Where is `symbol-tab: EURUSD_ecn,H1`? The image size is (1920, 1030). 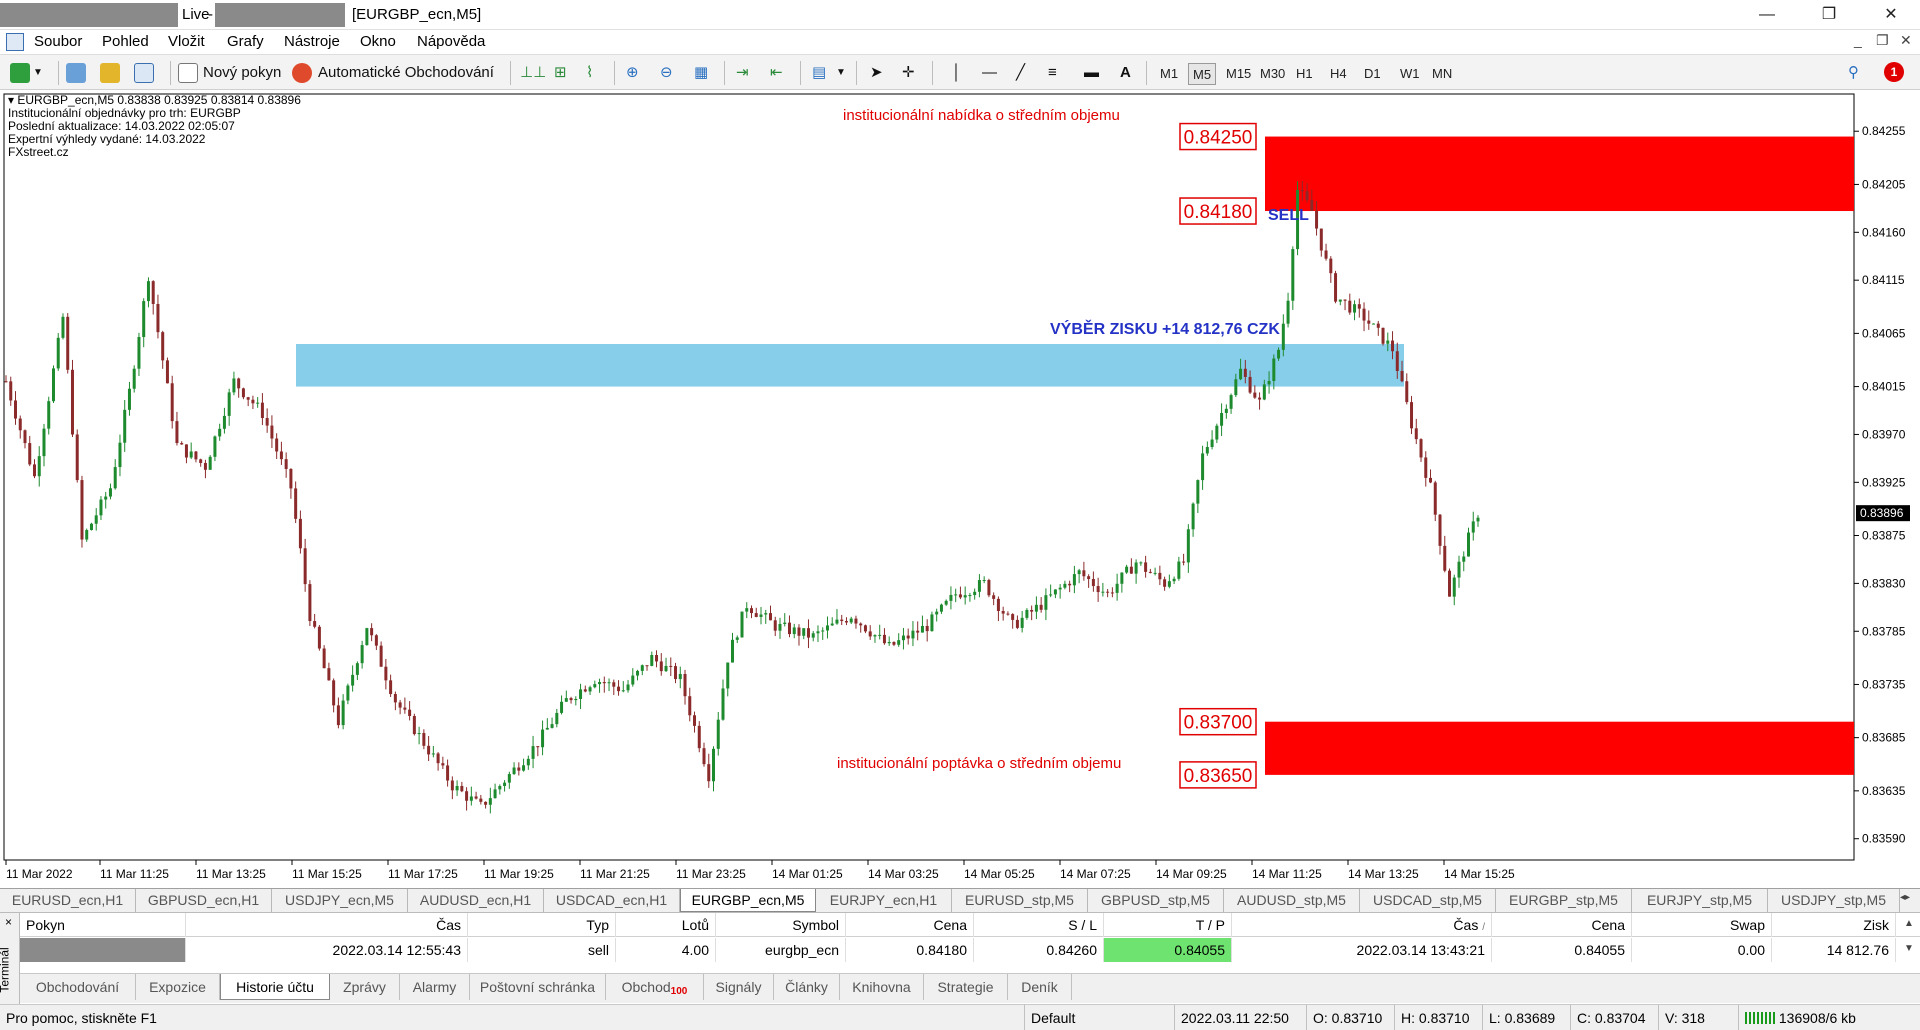
symbol-tab: EURUSD_ecn,H1 is located at coordinates (68, 900).